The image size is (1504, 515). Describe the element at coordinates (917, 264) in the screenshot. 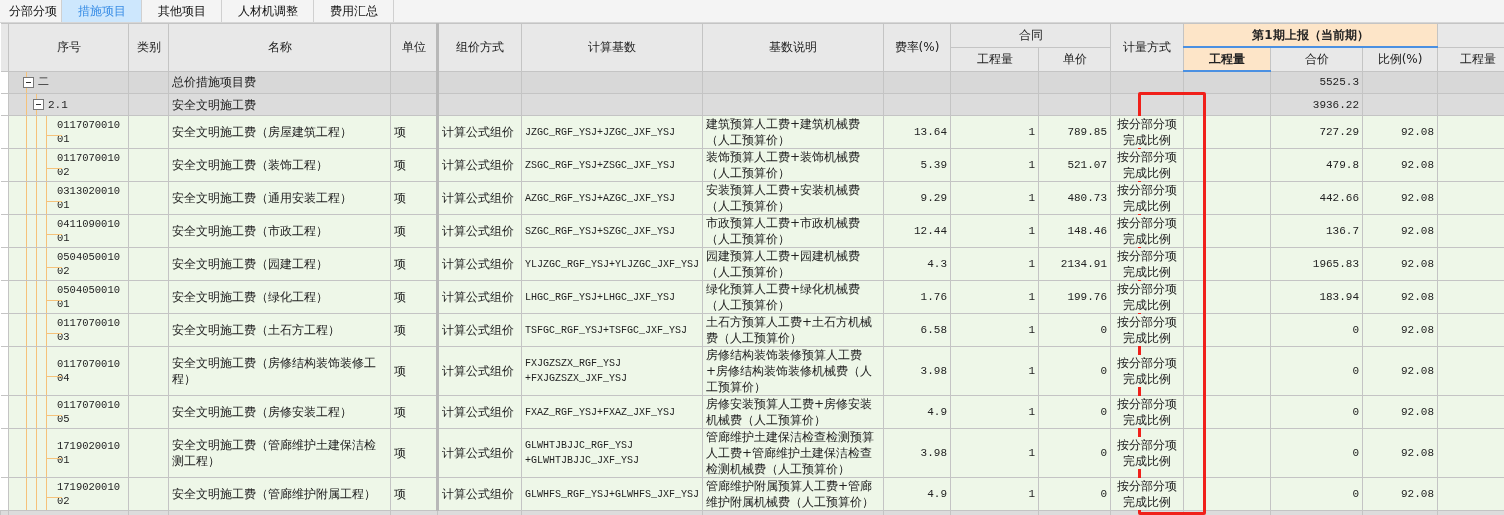

I see `table-cell: 4.3` at that location.